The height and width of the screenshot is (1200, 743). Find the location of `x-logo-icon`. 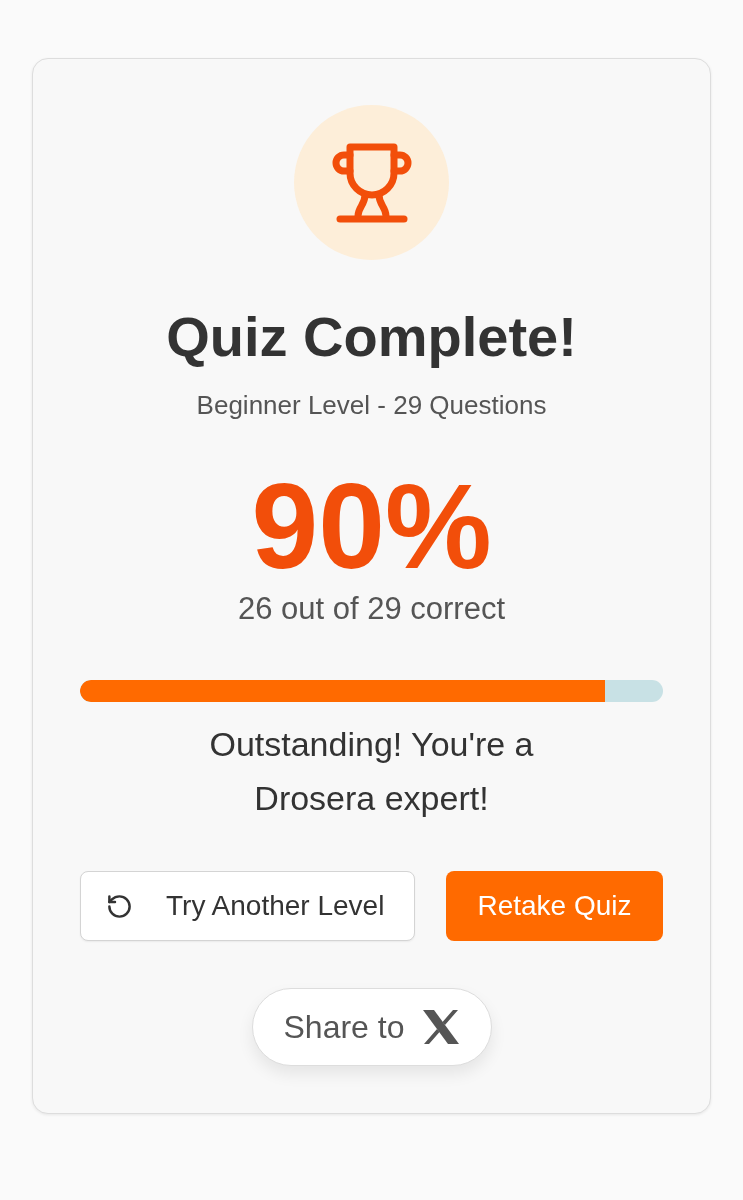

x-logo-icon is located at coordinates (441, 1027).